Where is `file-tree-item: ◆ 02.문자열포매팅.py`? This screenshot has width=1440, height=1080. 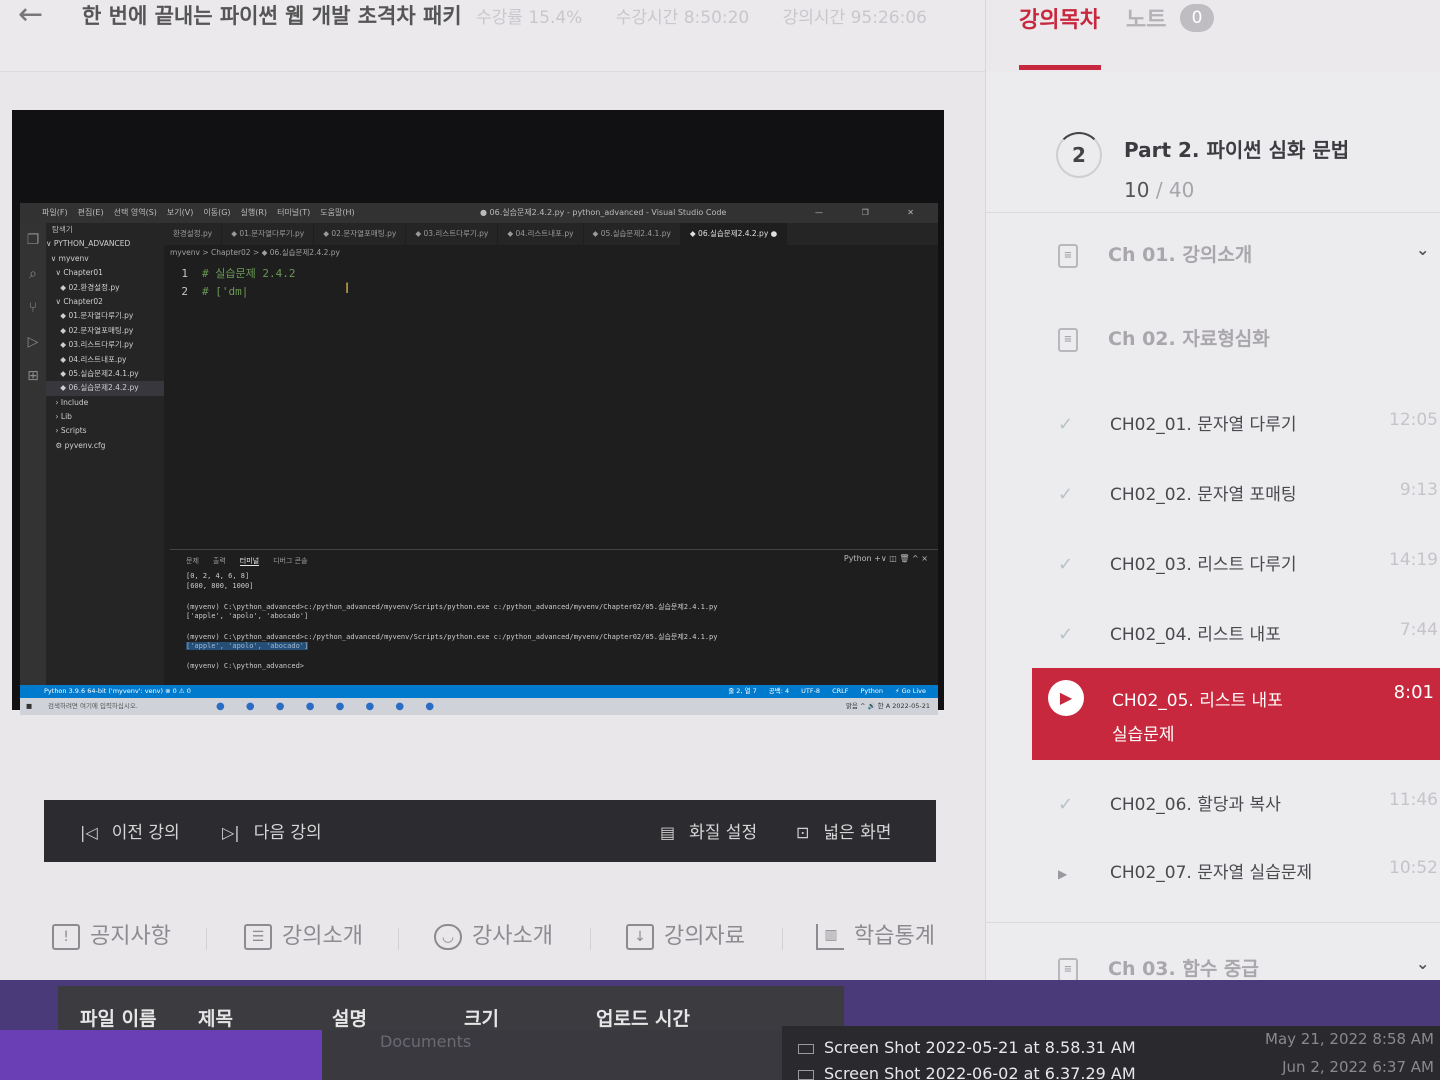
file-tree-item: ◆ 02.문자열포매팅.py is located at coordinates (90, 330).